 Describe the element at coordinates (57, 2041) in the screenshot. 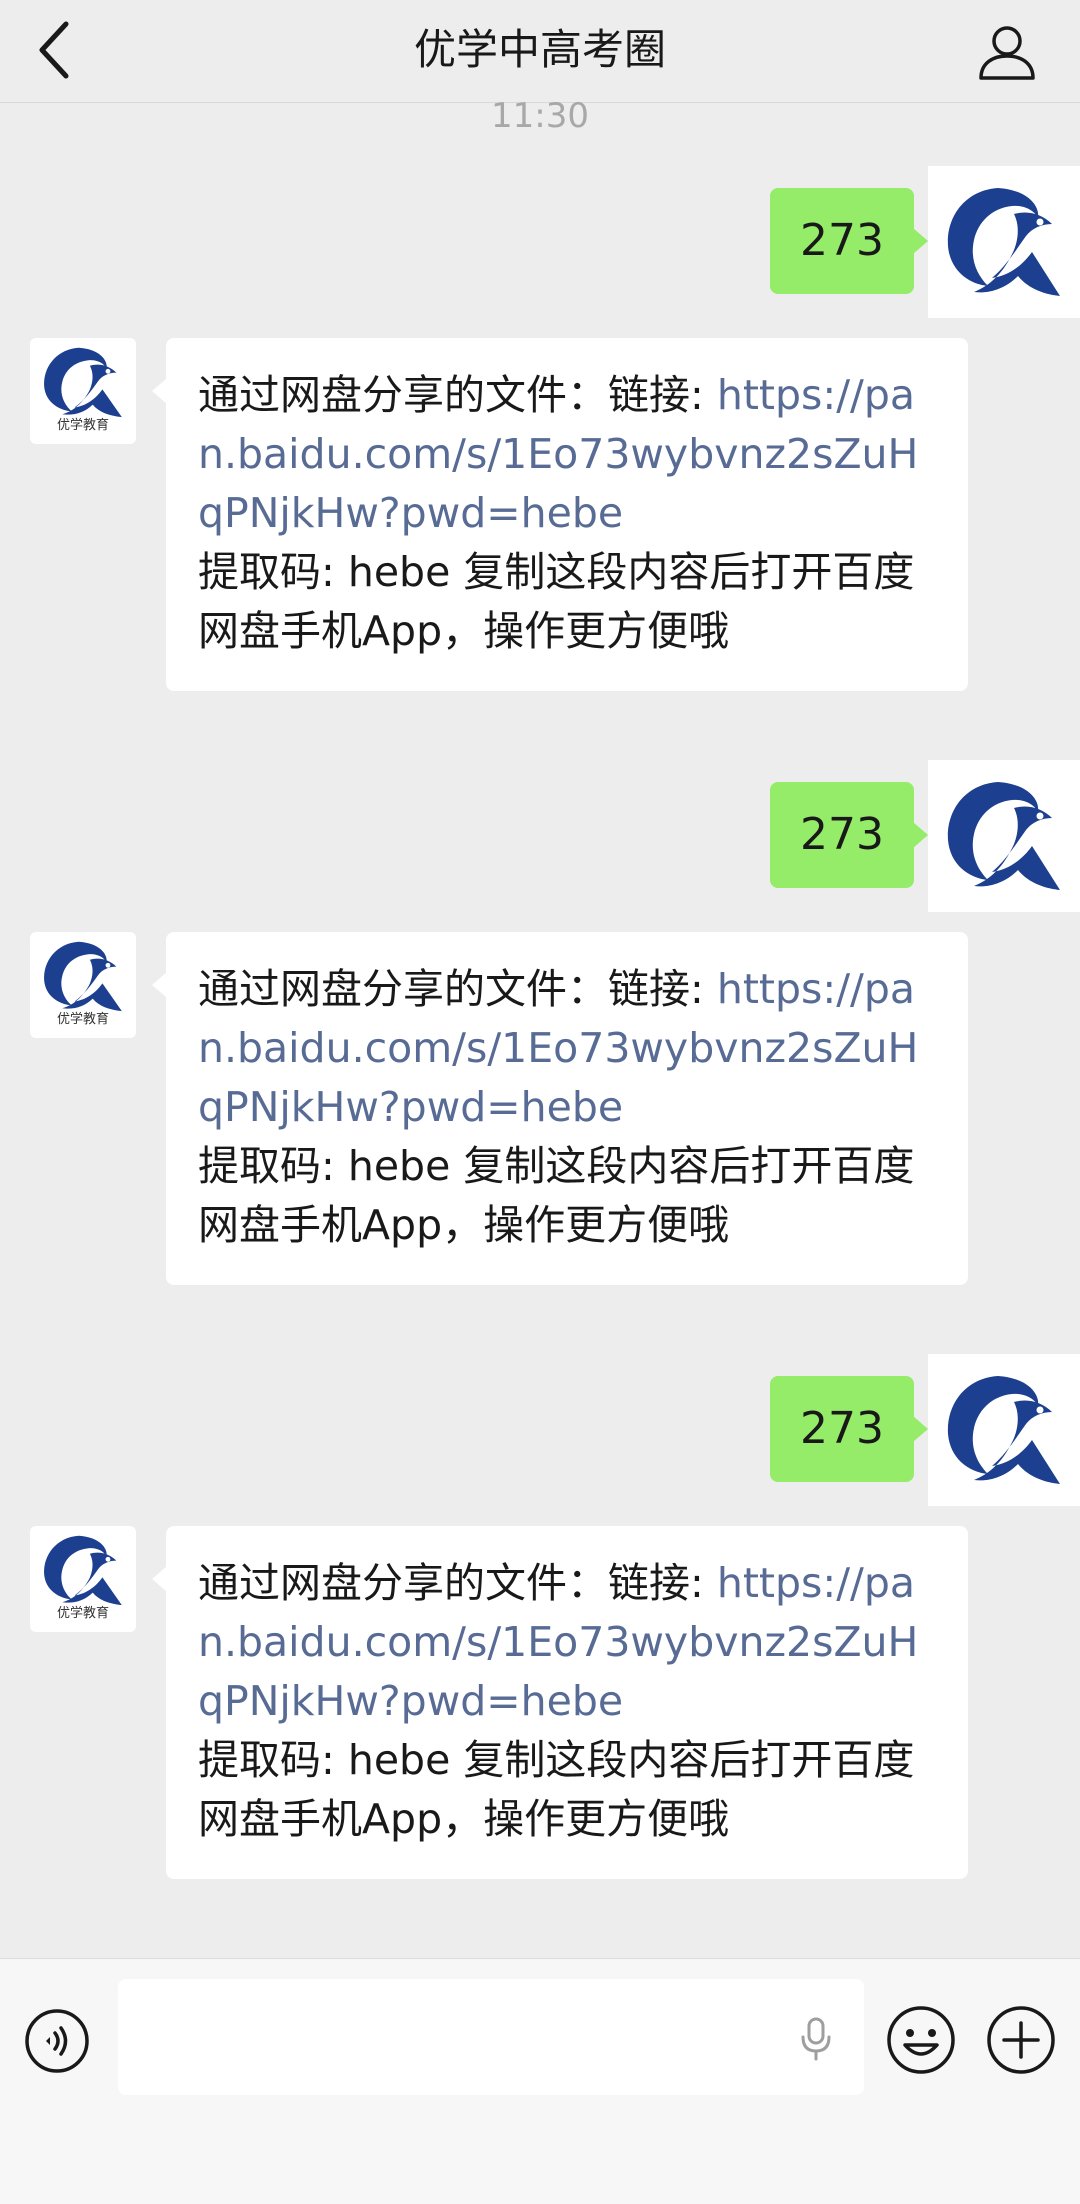

I see `voice-icon` at that location.